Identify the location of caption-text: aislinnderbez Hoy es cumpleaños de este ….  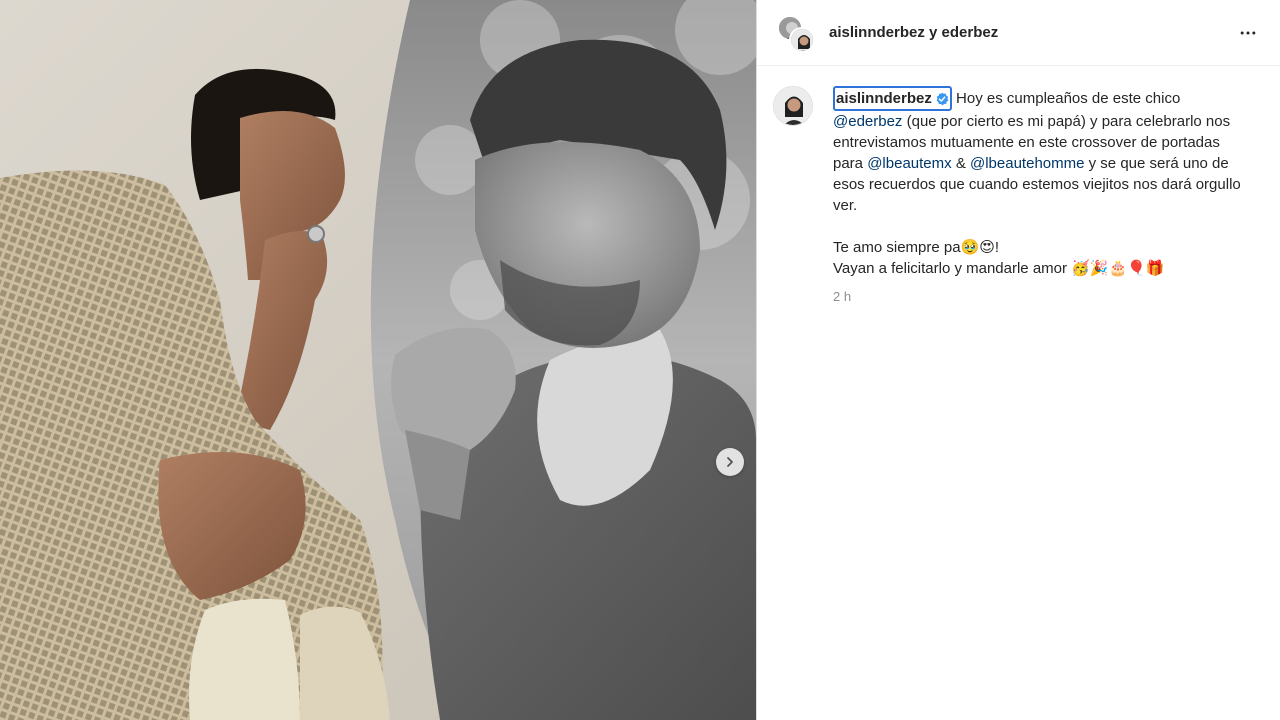
(1038, 196).